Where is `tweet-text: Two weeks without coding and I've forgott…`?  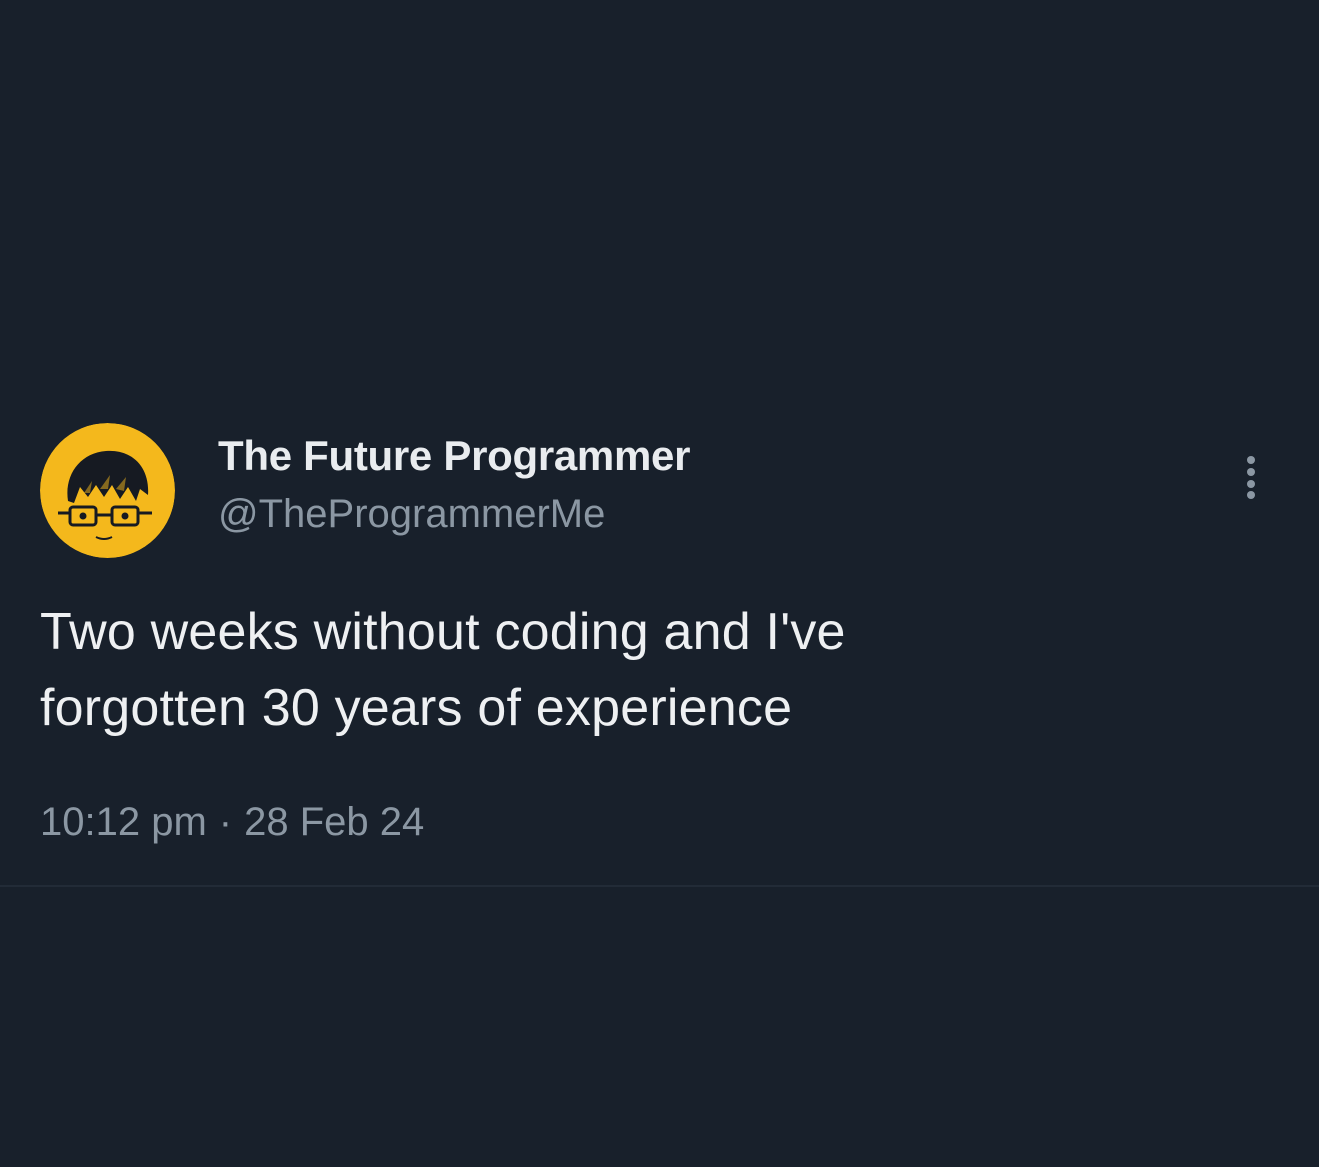 tweet-text: Two weeks without coding and I've forgott… is located at coordinates (590, 670).